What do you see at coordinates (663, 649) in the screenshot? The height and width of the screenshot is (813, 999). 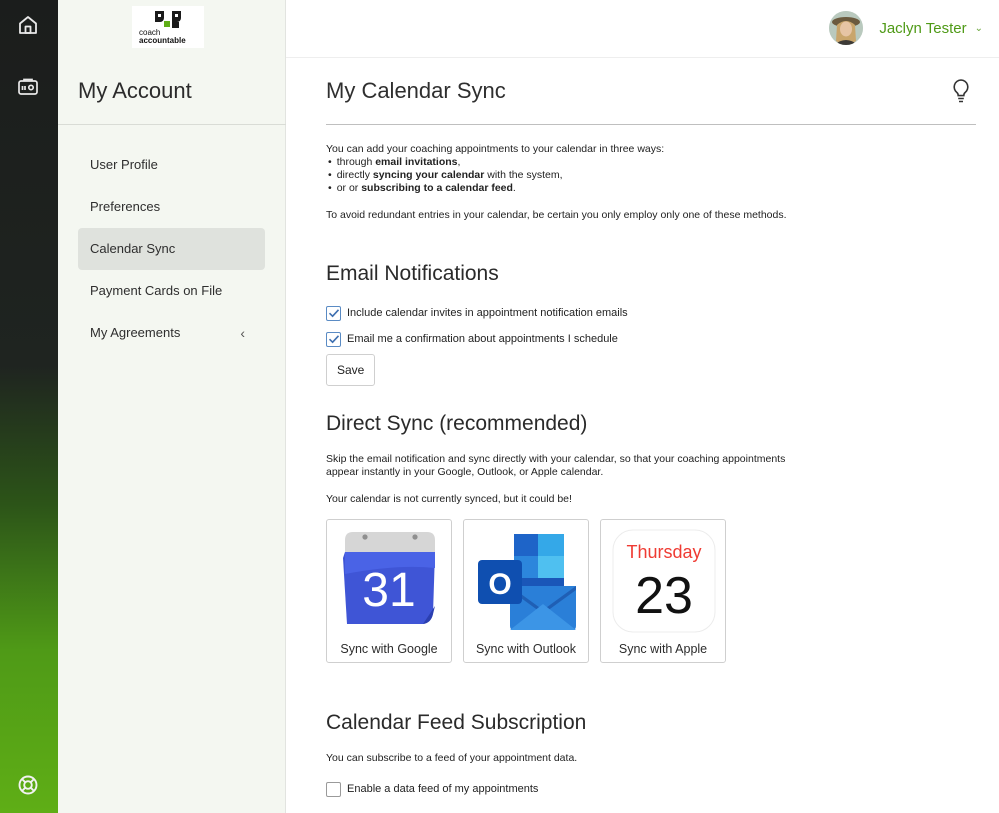 I see `sync-apple-label: Sync with Apple` at bounding box center [663, 649].